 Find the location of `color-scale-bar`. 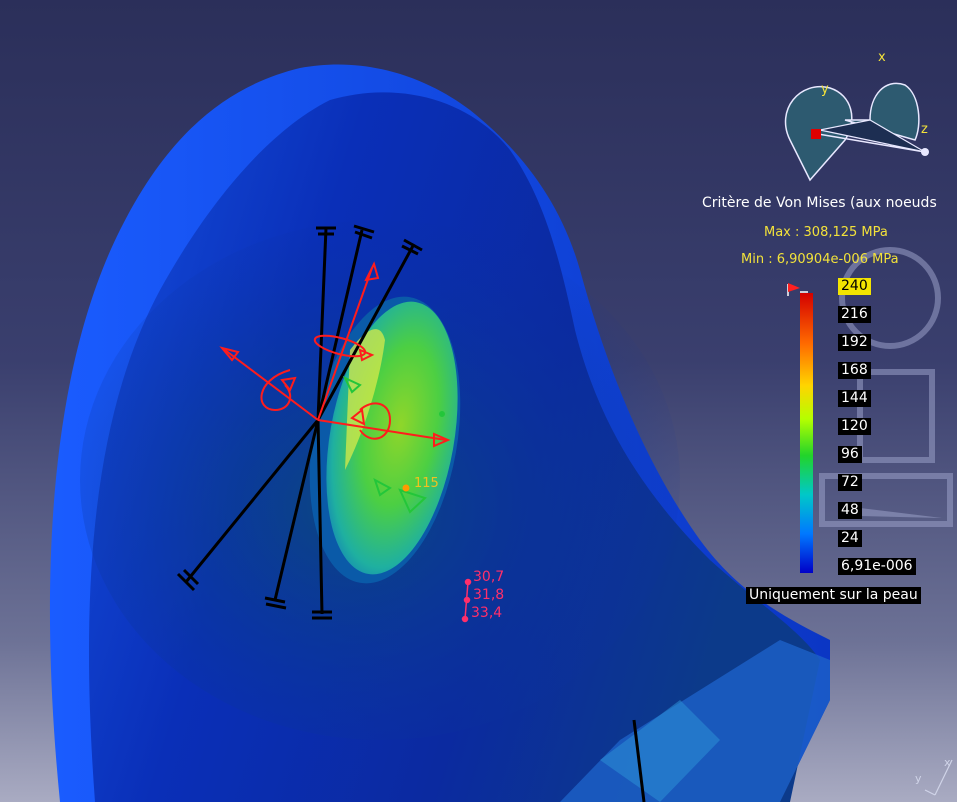

color-scale-bar is located at coordinates (806, 433).